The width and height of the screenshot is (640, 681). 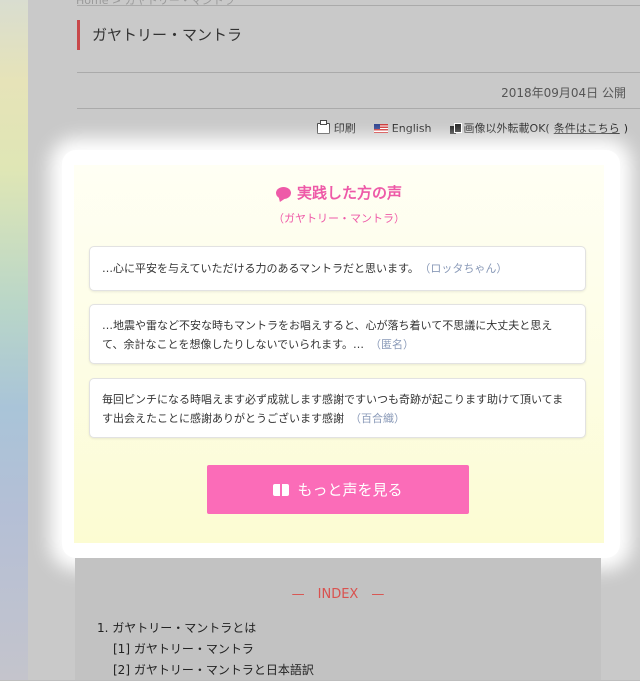 I want to click on testimonials-heading: 実践した方の声, so click(x=339, y=192).